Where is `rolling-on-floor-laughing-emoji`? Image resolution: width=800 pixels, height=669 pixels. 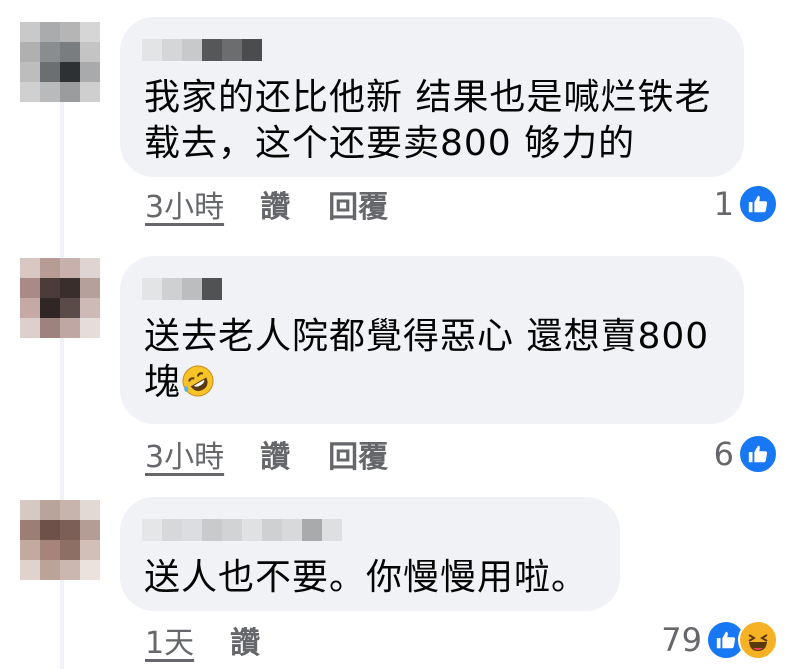 rolling-on-floor-laughing-emoji is located at coordinates (198, 381).